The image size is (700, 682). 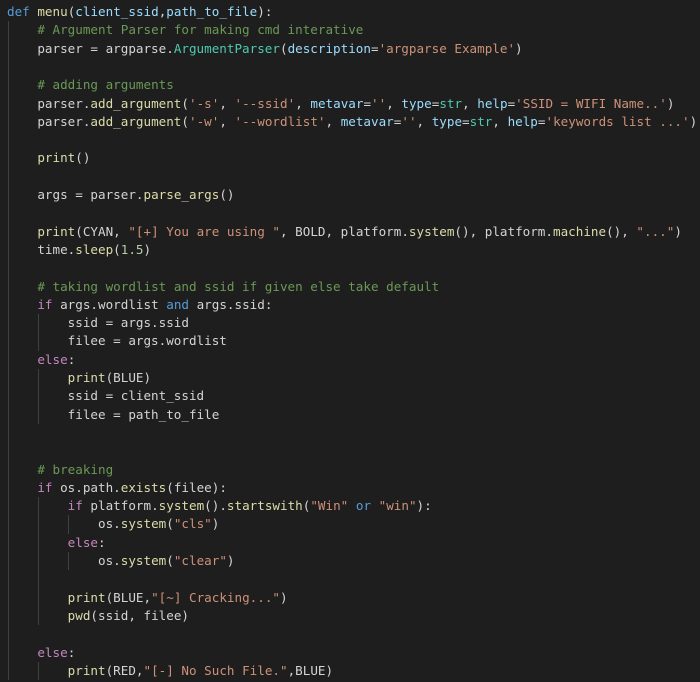 I want to click on code-token: filee = args.wordlist, so click(x=117, y=341).